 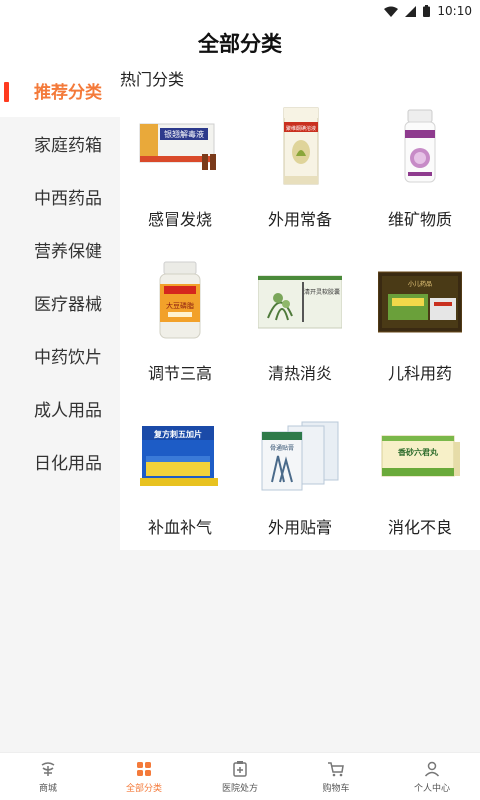 I want to click on sidebar-item-adult-products: 成人用品, so click(x=60, y=408).